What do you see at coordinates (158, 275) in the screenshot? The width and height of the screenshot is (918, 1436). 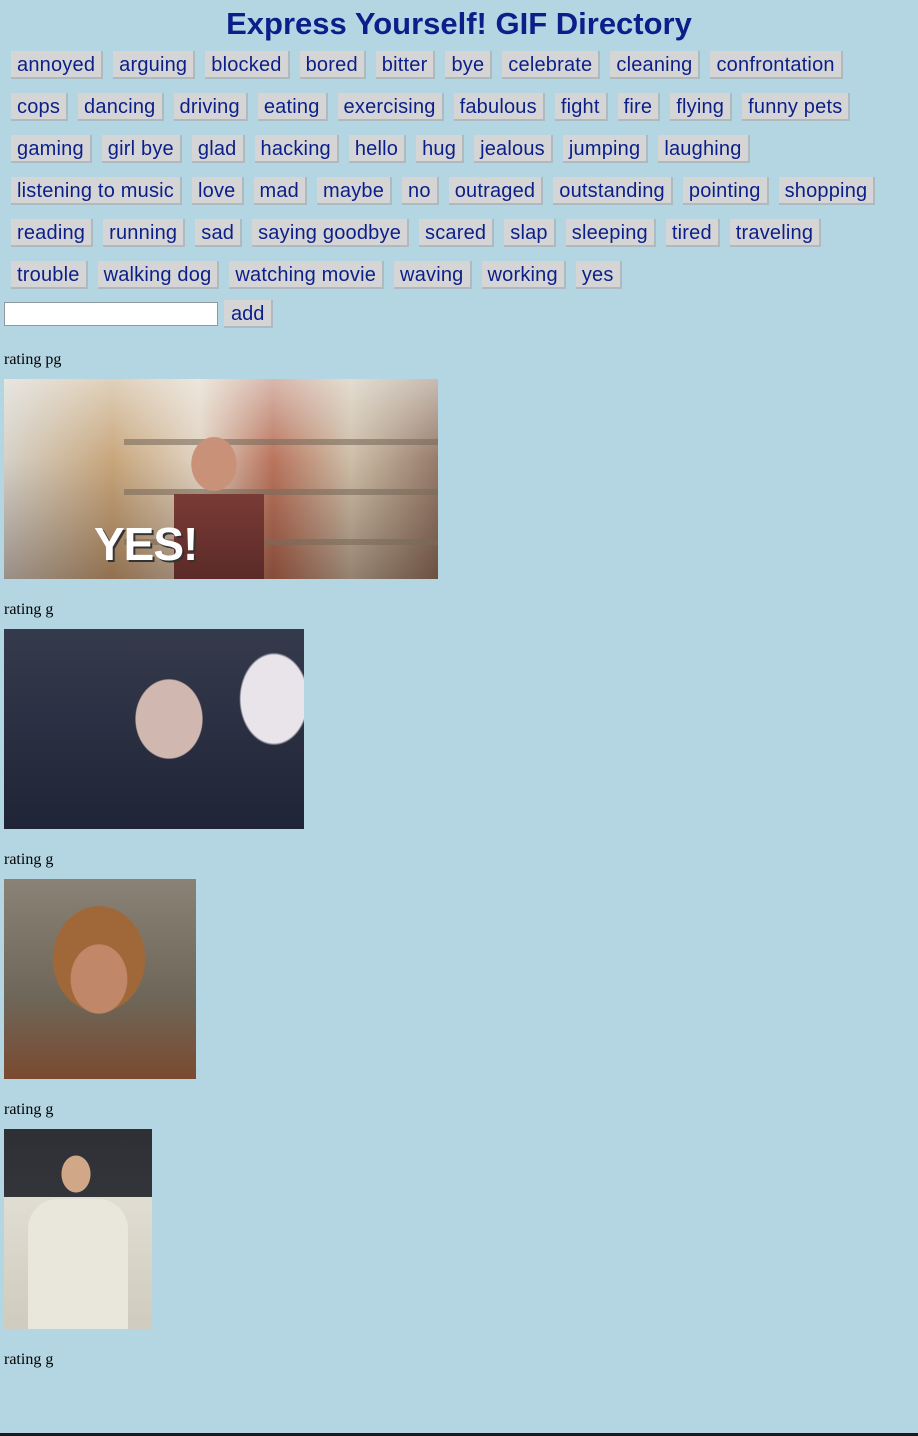 I see `tag-button-walking-dog: walking dog` at bounding box center [158, 275].